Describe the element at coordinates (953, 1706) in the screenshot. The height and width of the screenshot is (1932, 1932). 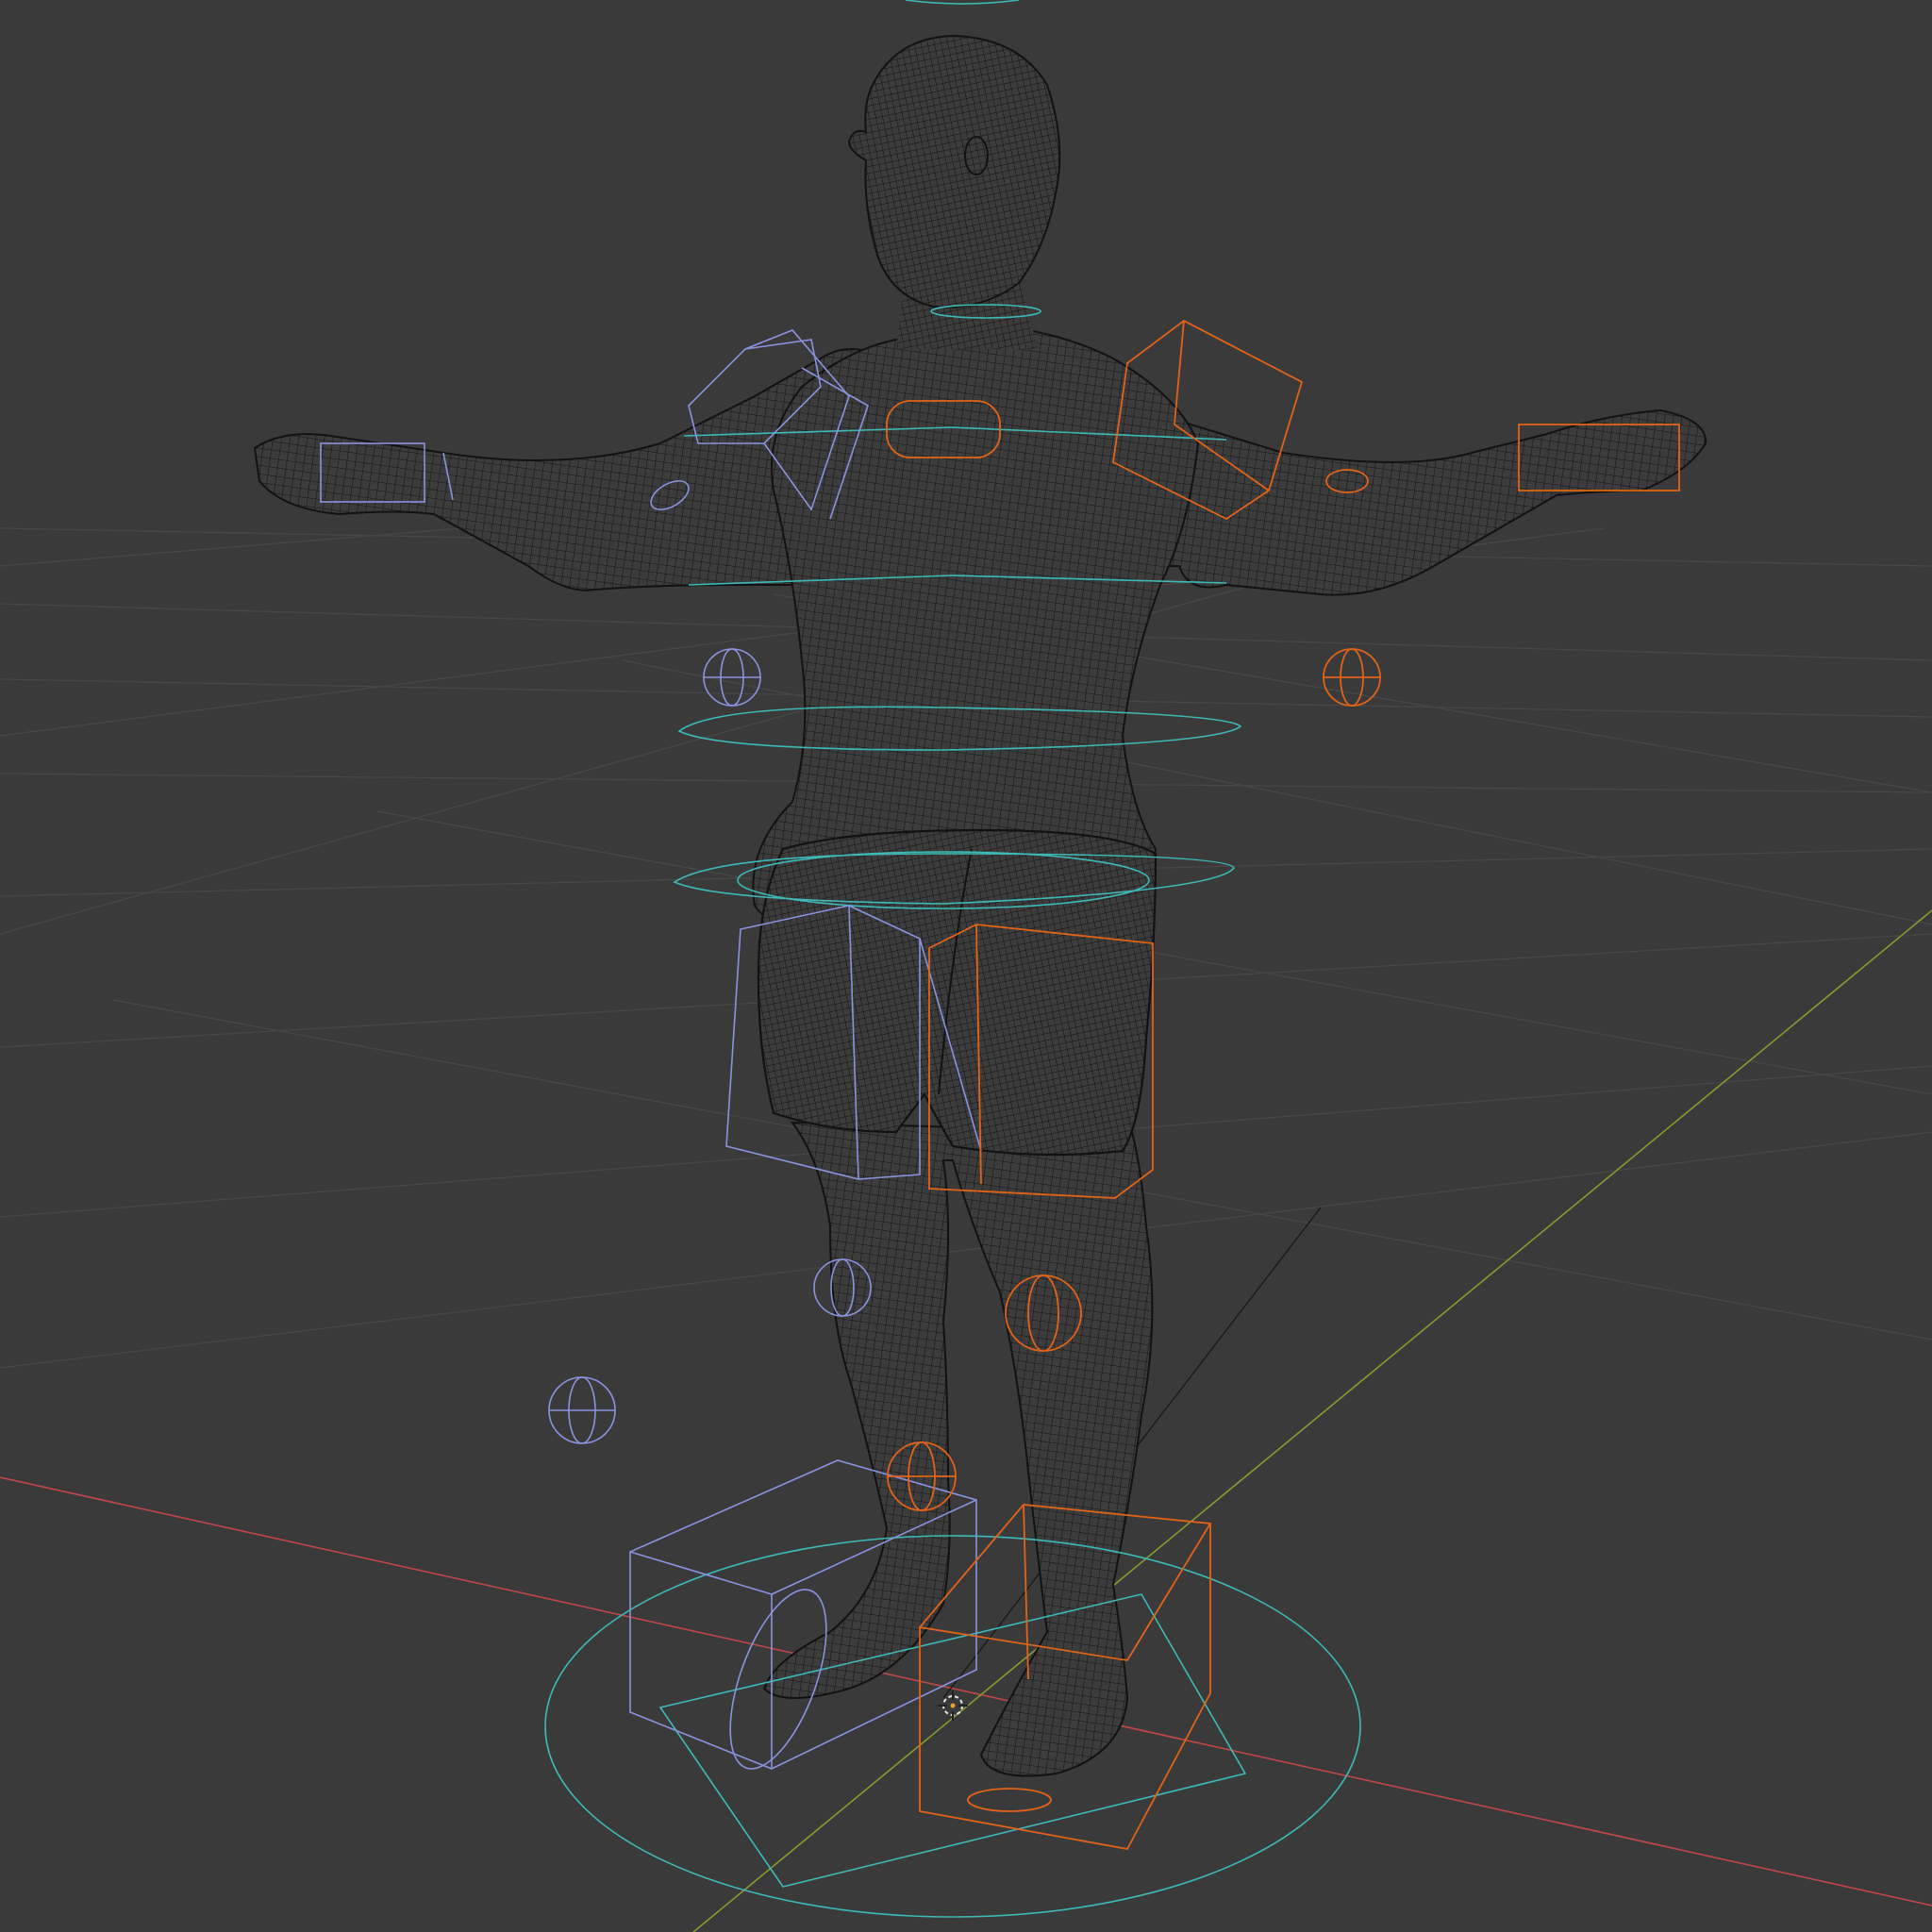
I see `3d-cursor-icon` at that location.